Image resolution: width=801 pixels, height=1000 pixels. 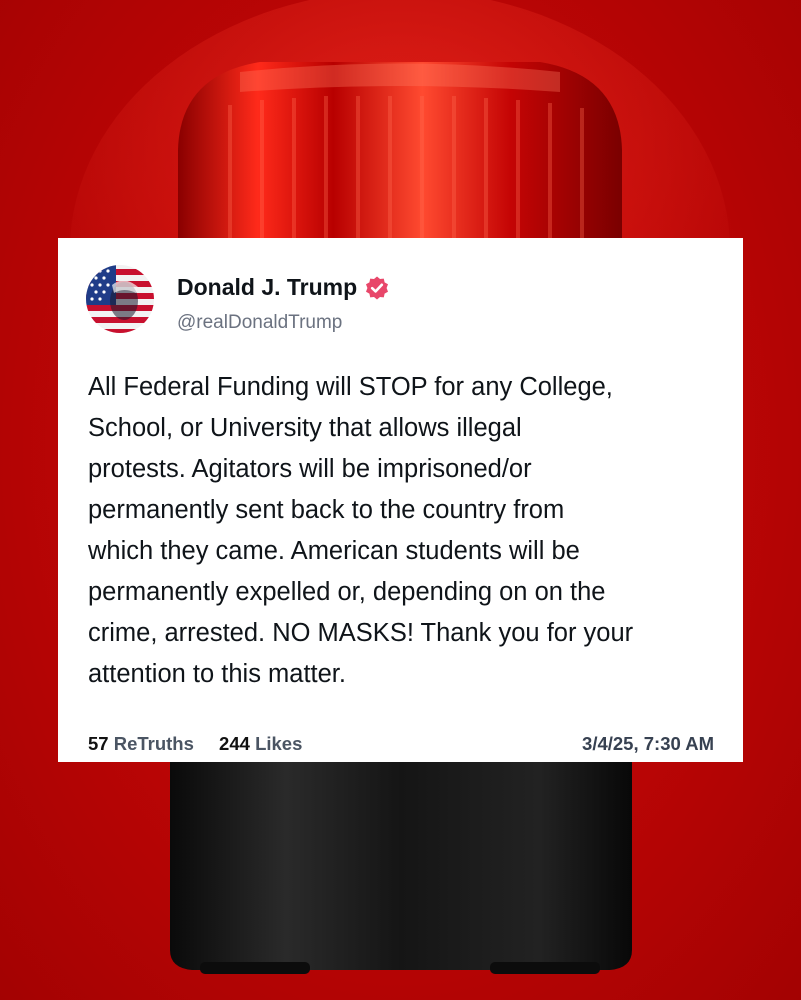 What do you see at coordinates (153, 743) in the screenshot?
I see `retruths-label: ReTruths` at bounding box center [153, 743].